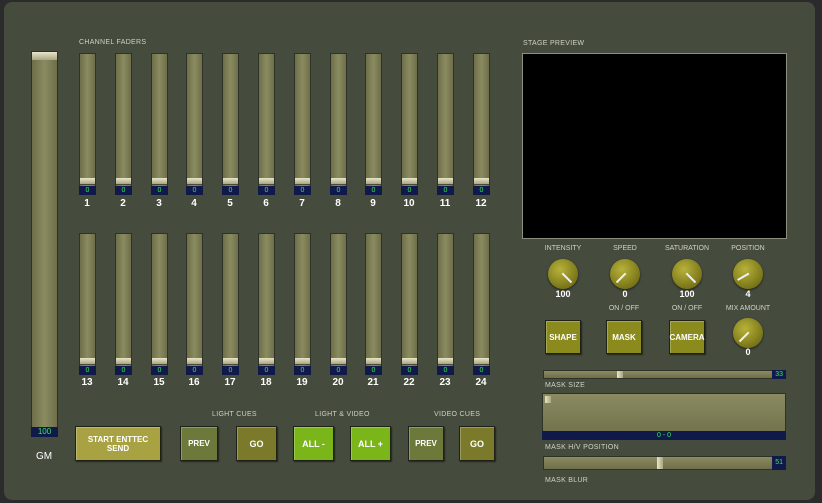 The image size is (822, 503). Describe the element at coordinates (664, 435) in the screenshot. I see `mask-hv-value: 0 - 0` at that location.